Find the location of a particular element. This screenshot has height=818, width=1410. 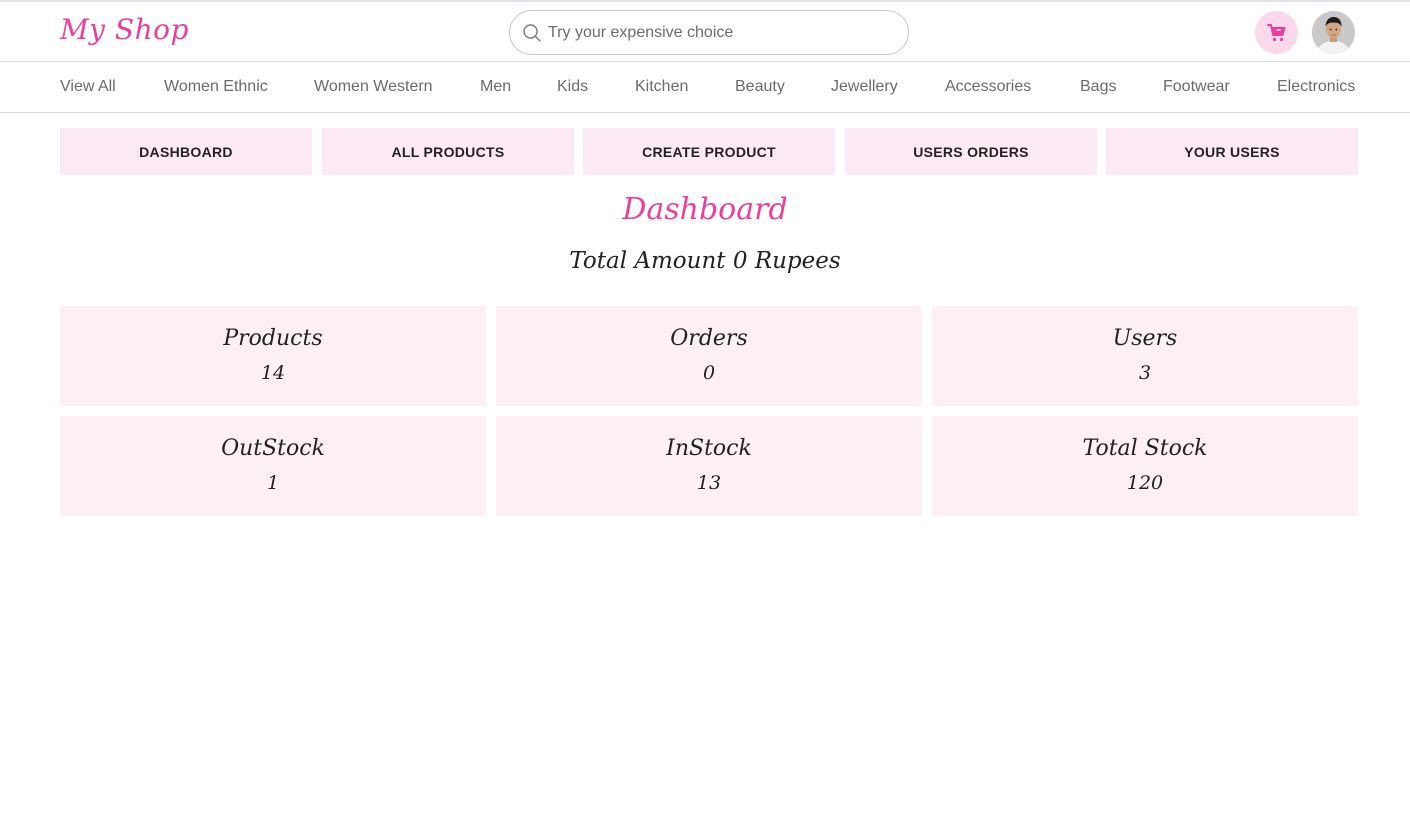

category-beauty: Beauty is located at coordinates (760, 87).